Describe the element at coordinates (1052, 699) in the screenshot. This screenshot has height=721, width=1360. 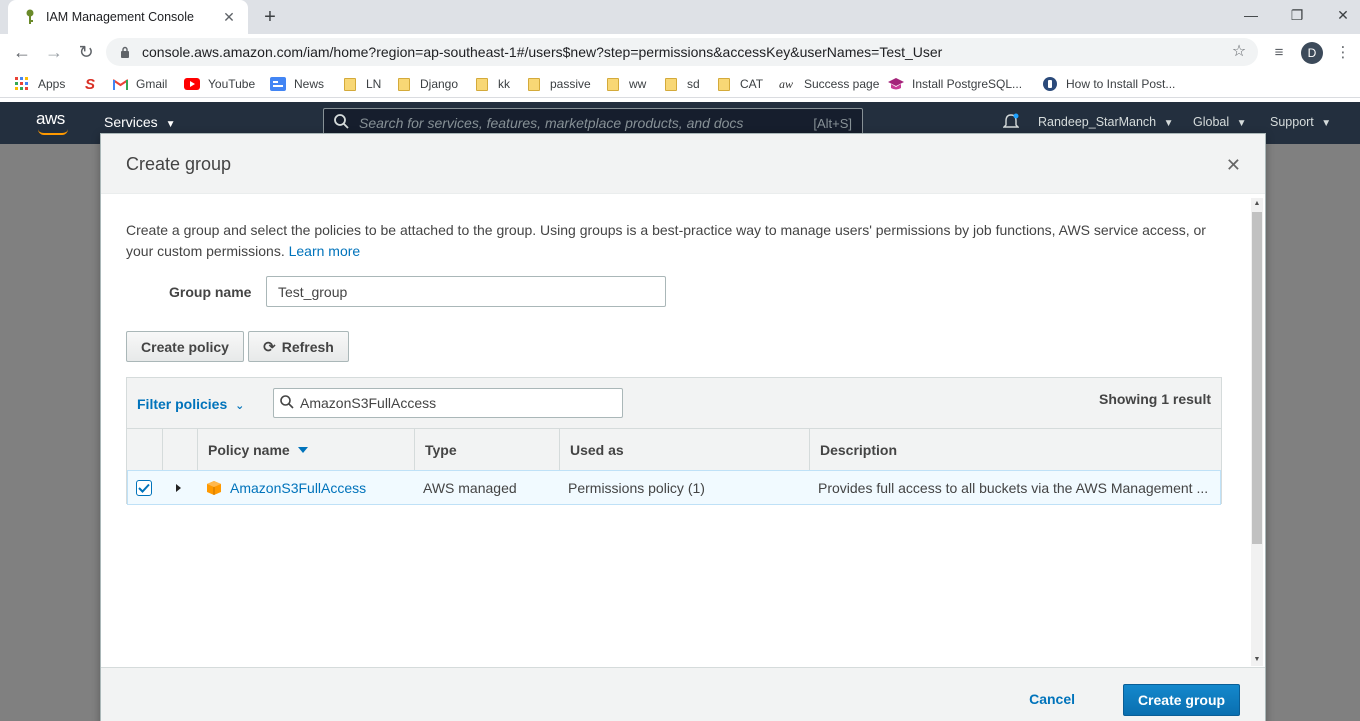
I see `cancel-button: Cancel` at that location.